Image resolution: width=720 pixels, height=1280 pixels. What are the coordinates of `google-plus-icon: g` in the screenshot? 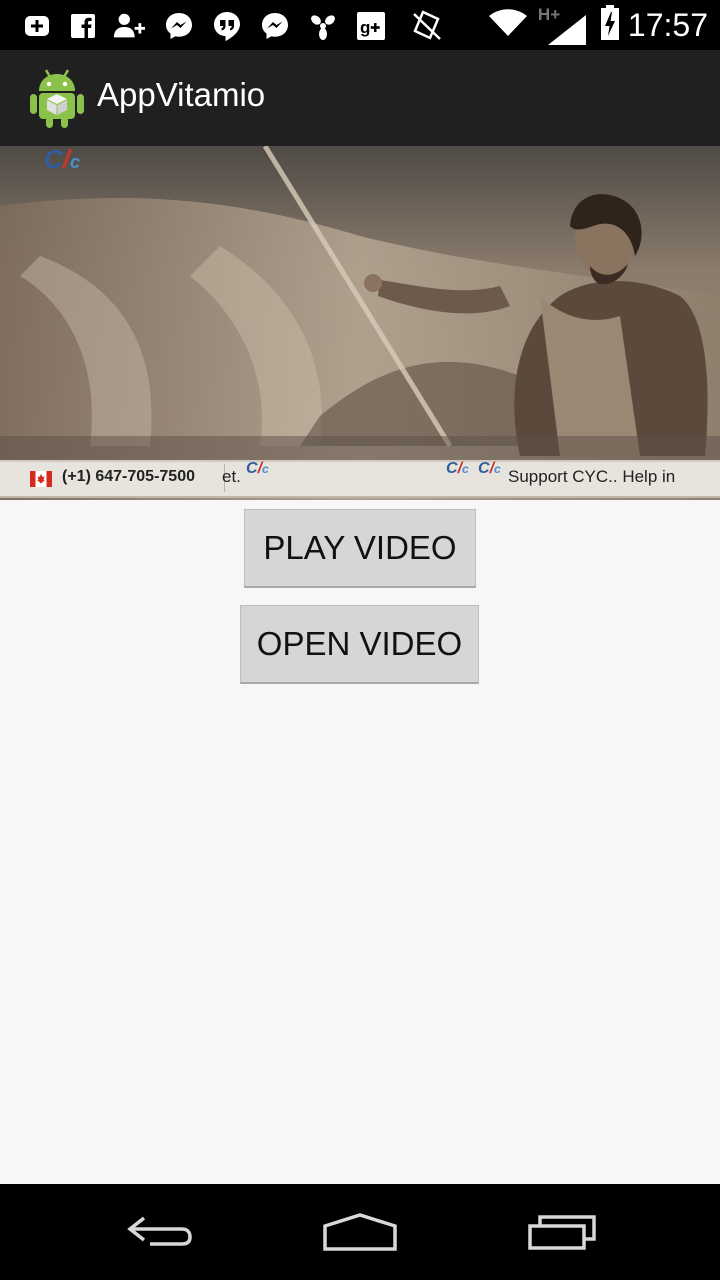 It's located at (371, 26).